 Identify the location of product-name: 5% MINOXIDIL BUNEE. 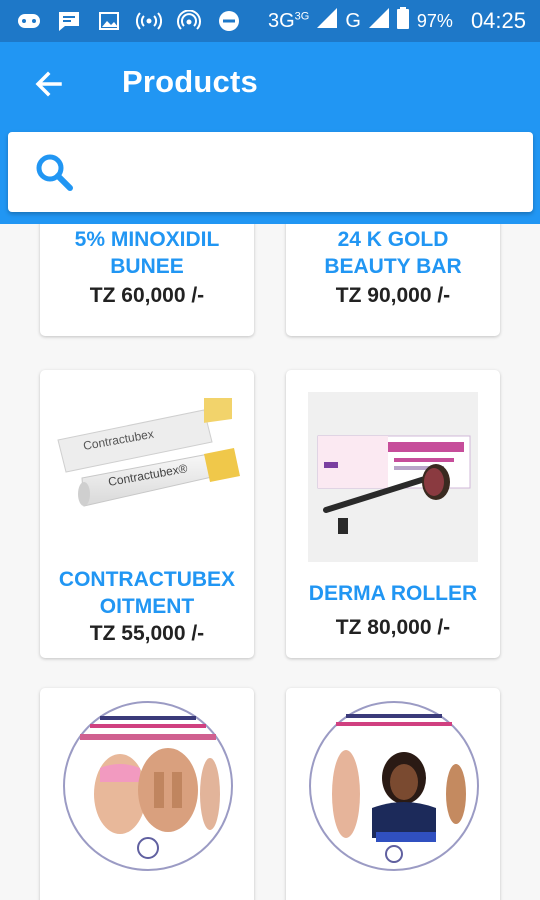
(147, 253).